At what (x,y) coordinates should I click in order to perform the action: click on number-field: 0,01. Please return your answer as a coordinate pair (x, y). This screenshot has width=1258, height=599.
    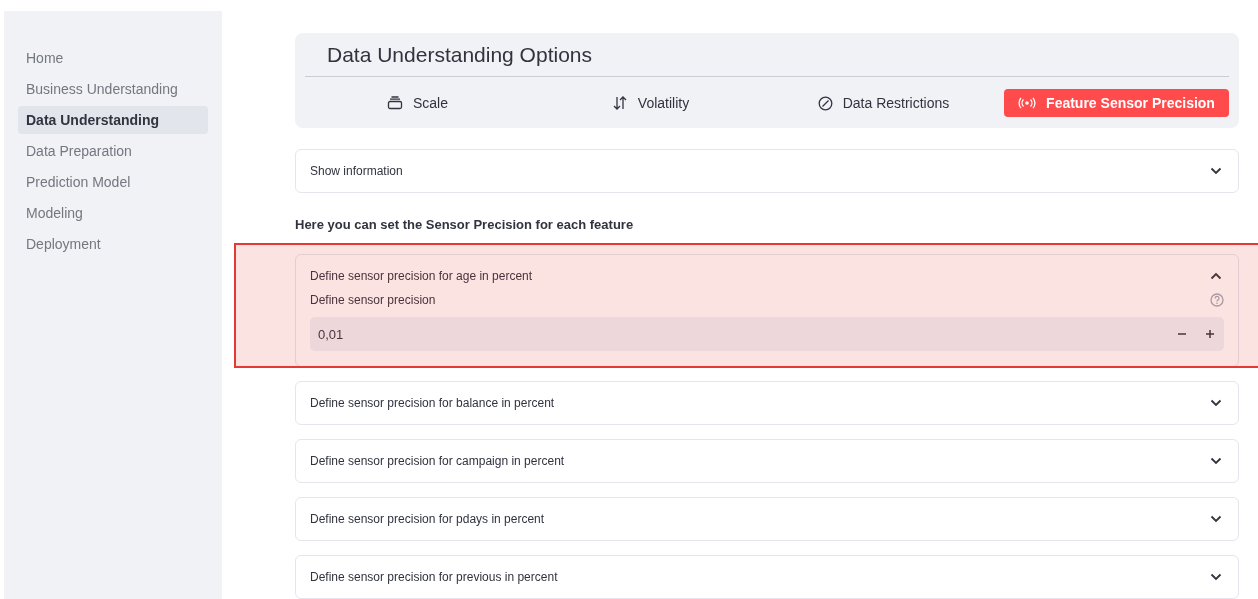
    Looking at the image, I should click on (767, 334).